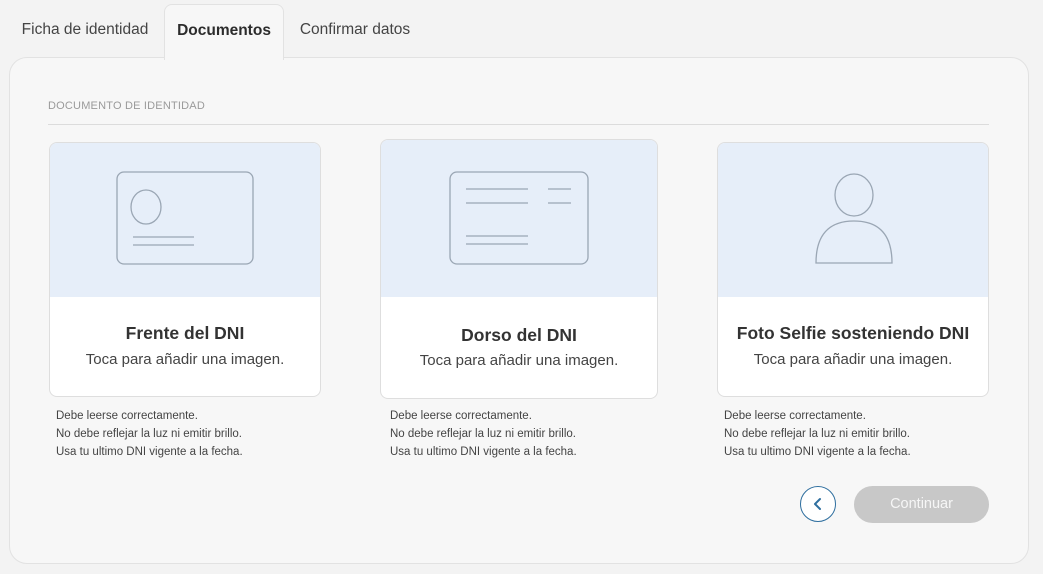 The height and width of the screenshot is (574, 1043). What do you see at coordinates (519, 335) in the screenshot?
I see `card-title: Dorso del DNI` at bounding box center [519, 335].